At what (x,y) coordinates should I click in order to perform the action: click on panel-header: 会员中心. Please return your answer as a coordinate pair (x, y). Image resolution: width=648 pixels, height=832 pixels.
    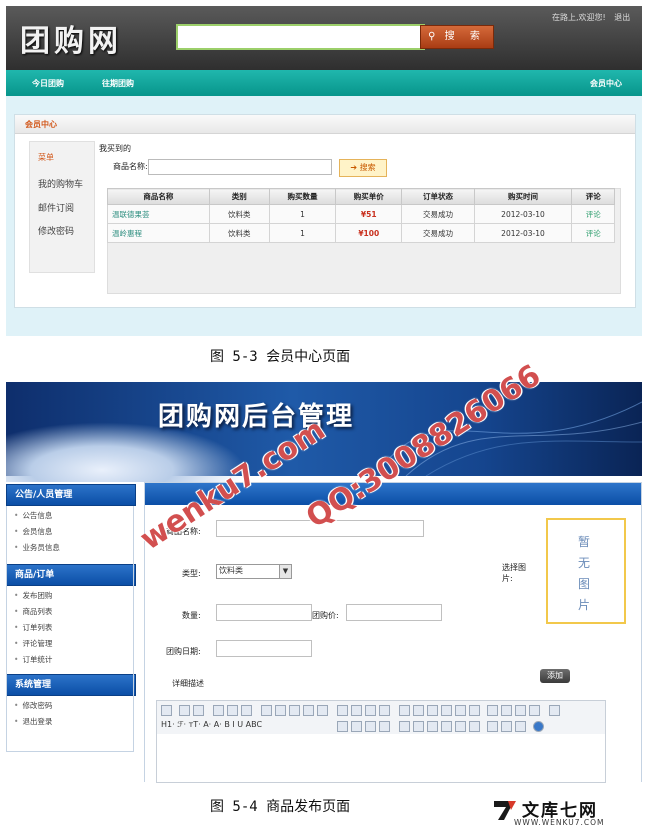
    Looking at the image, I should click on (325, 124).